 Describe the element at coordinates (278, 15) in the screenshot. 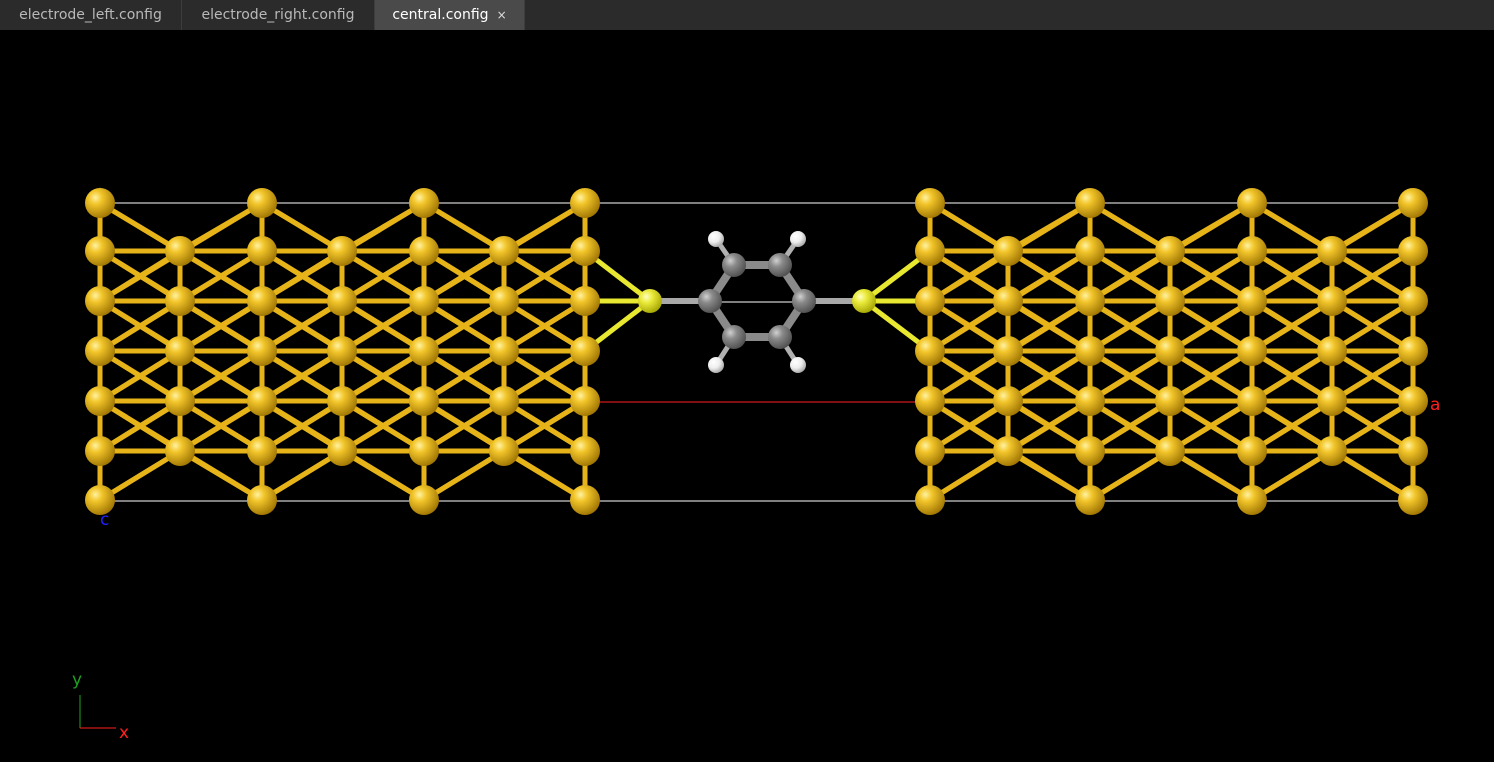

I see `tab-electrode-right: electrode_right.config` at that location.